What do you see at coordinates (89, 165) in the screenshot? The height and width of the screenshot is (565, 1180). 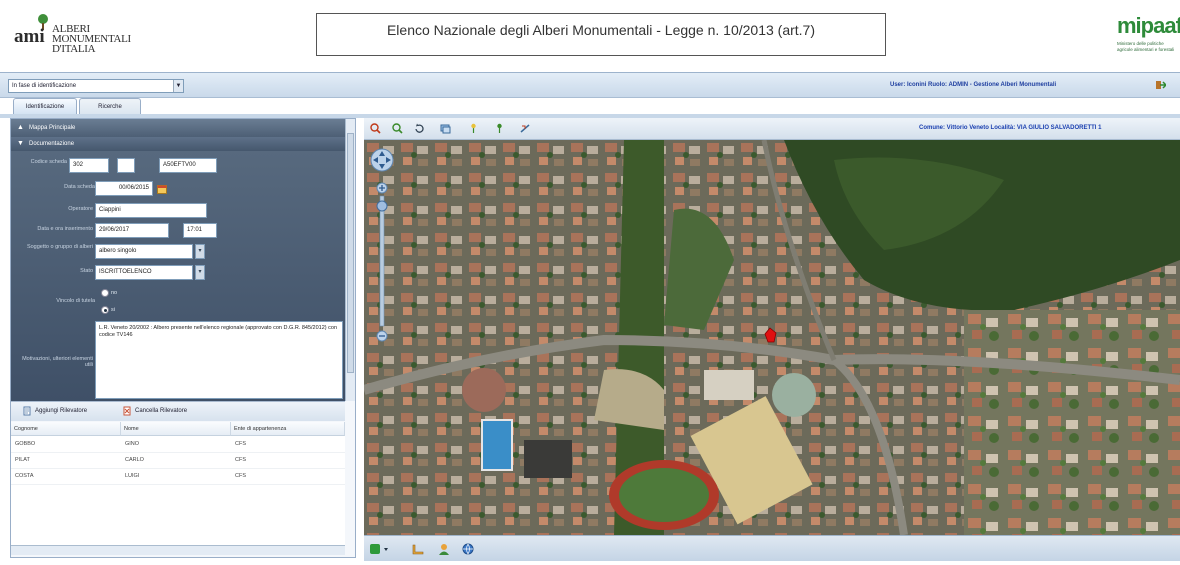 I see `codice-input-a: 302` at bounding box center [89, 165].